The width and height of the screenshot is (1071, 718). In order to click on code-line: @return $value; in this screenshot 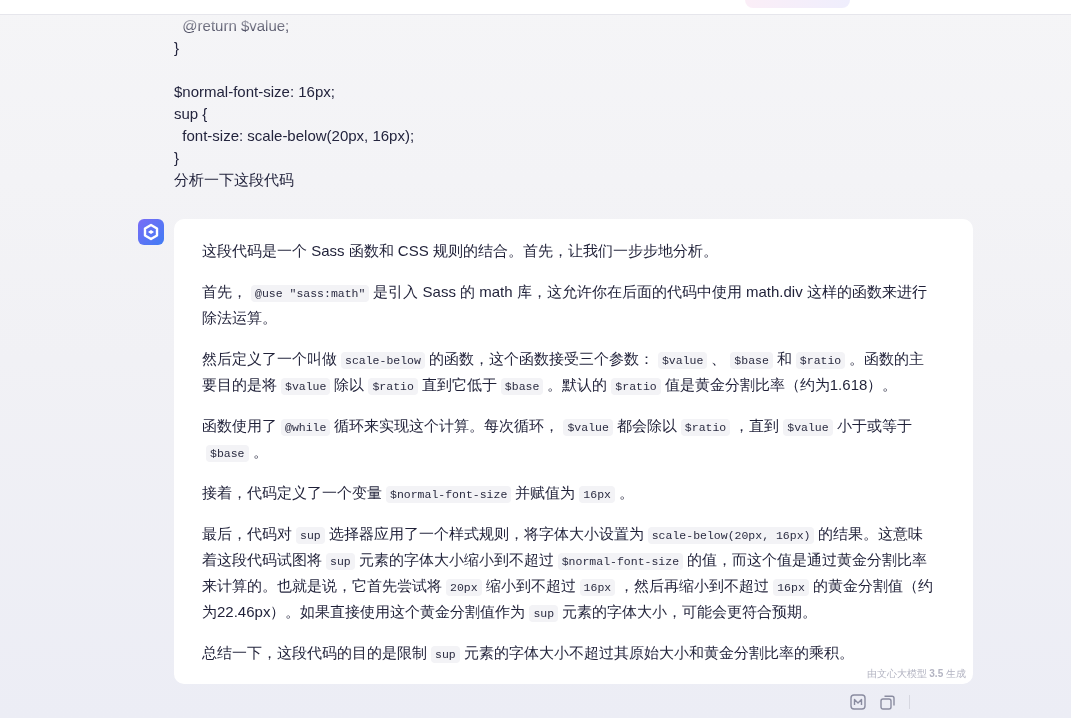, I will do `click(235, 26)`.